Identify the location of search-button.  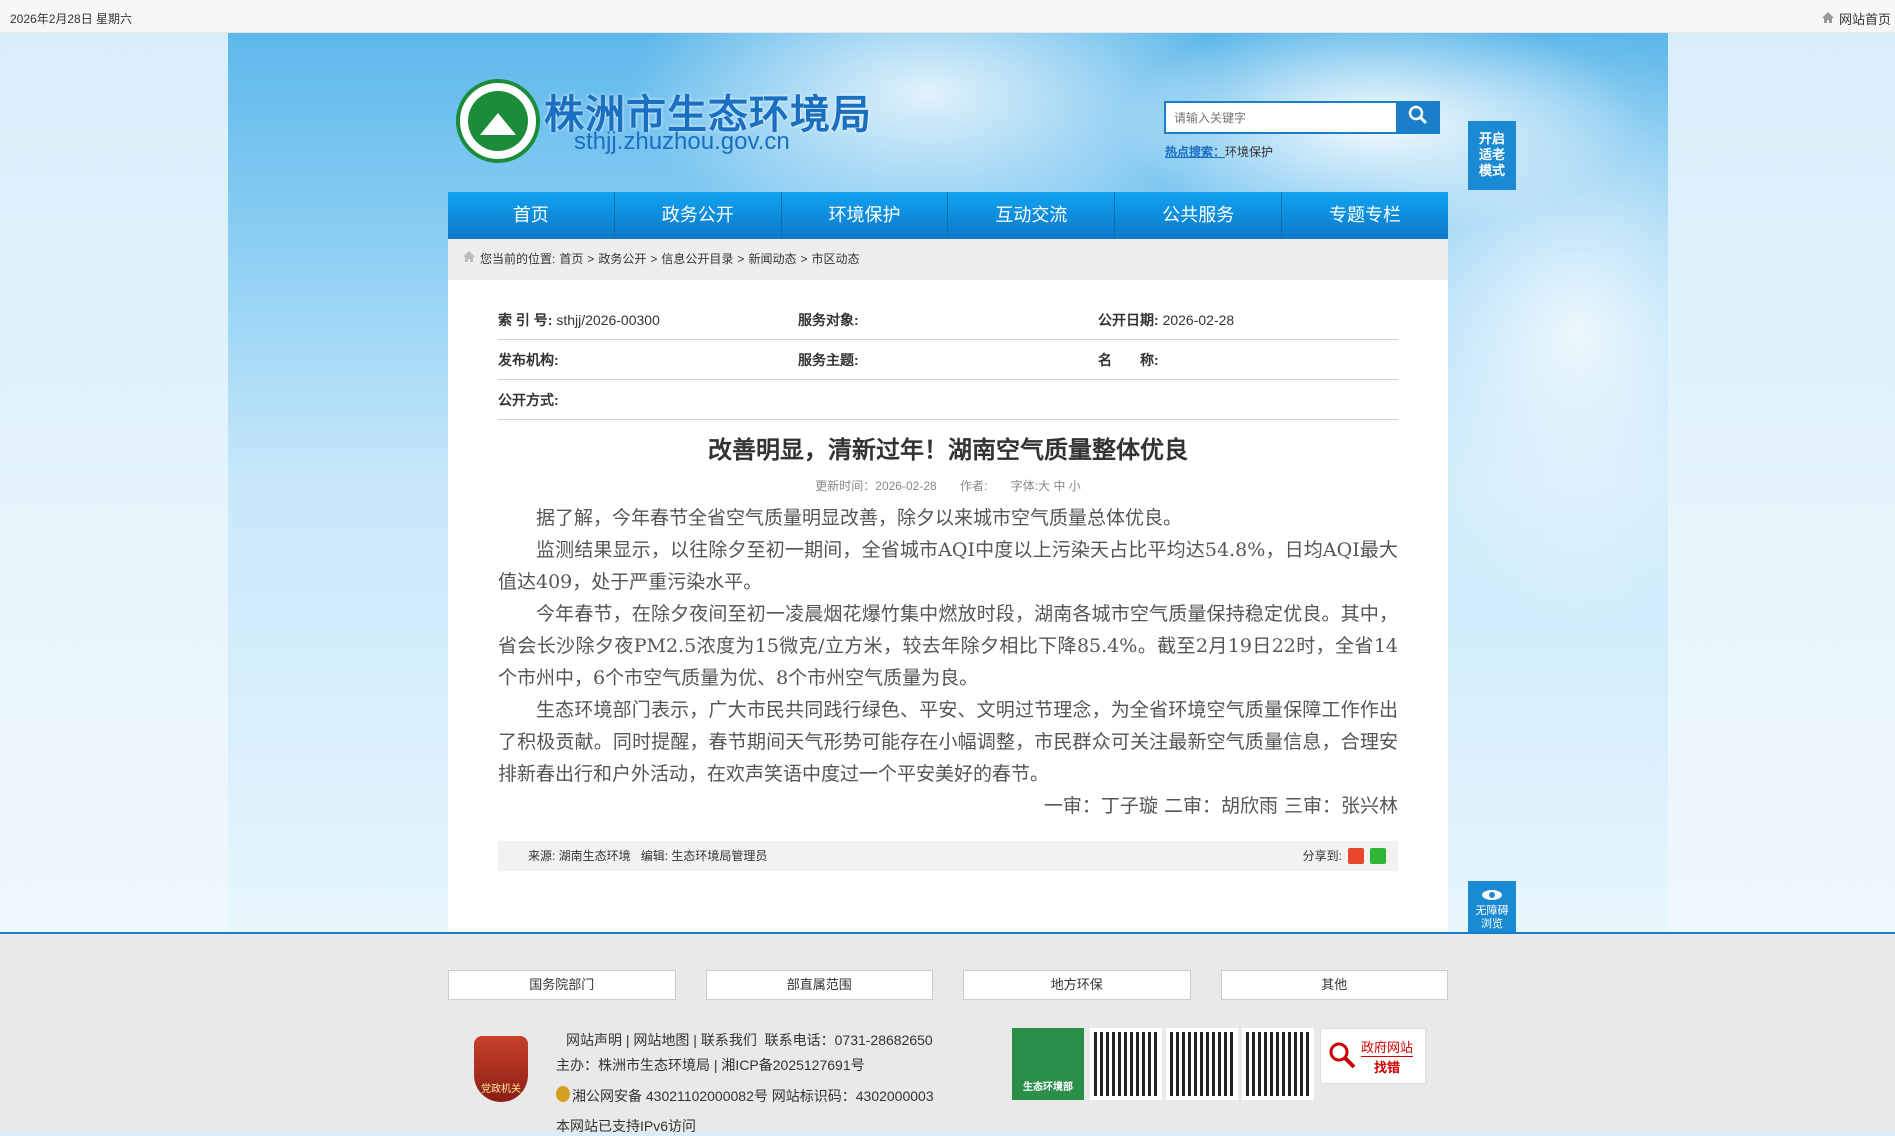
(1418, 117).